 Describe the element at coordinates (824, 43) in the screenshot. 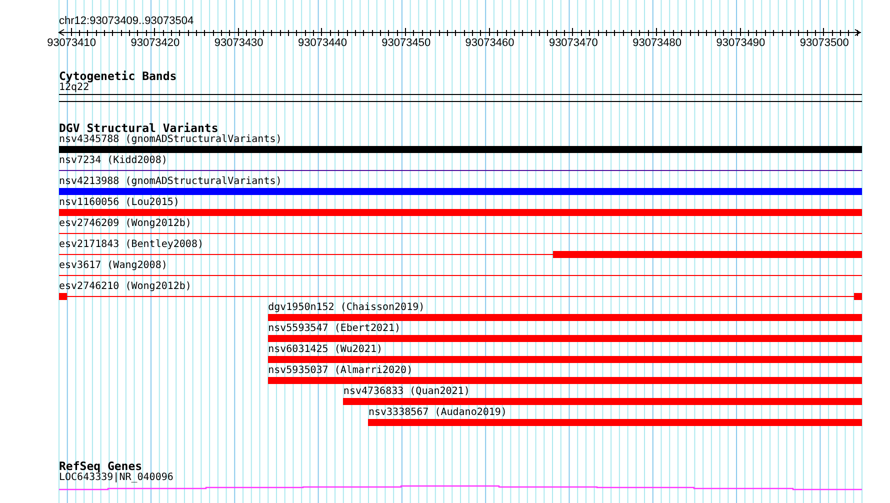

I see `tick-label: 93073500` at that location.